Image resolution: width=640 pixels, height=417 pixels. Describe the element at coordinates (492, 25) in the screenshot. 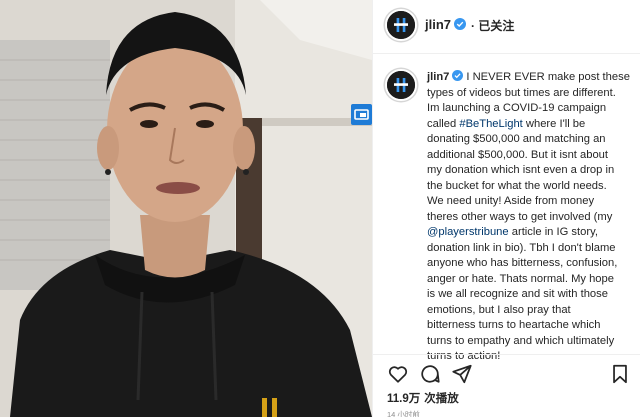

I see `follow-status-button: · 已关注` at that location.